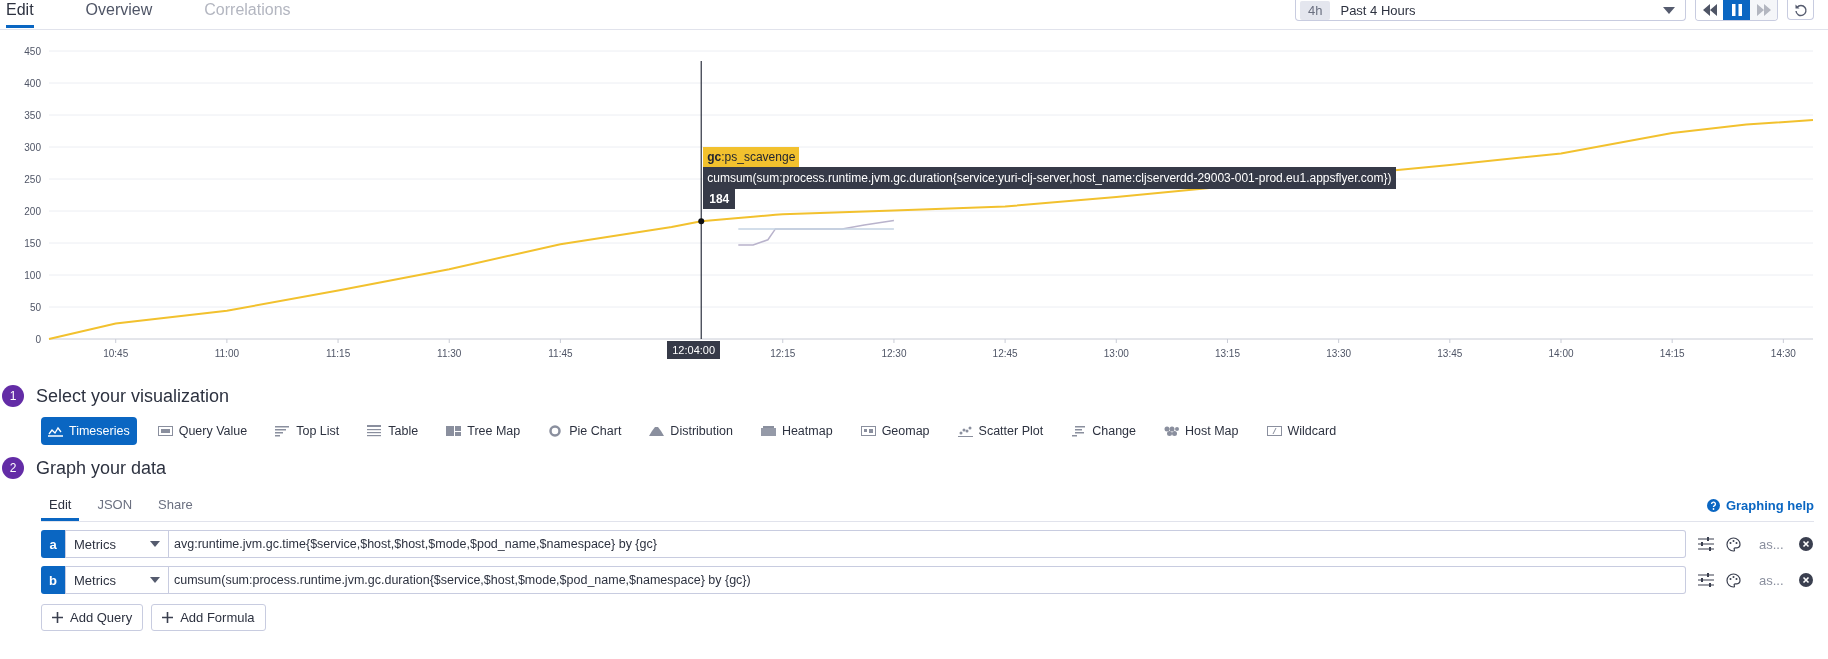 The width and height of the screenshot is (1828, 659). Describe the element at coordinates (1049, 178) in the screenshot. I see `tooltip-query: cumsum(sum:process.runtime.jvm.gc.duration{service:yuri-clj-server,host_name:cljserverdd-29003-001-prod.eu1.appsflyer.com})` at that location.